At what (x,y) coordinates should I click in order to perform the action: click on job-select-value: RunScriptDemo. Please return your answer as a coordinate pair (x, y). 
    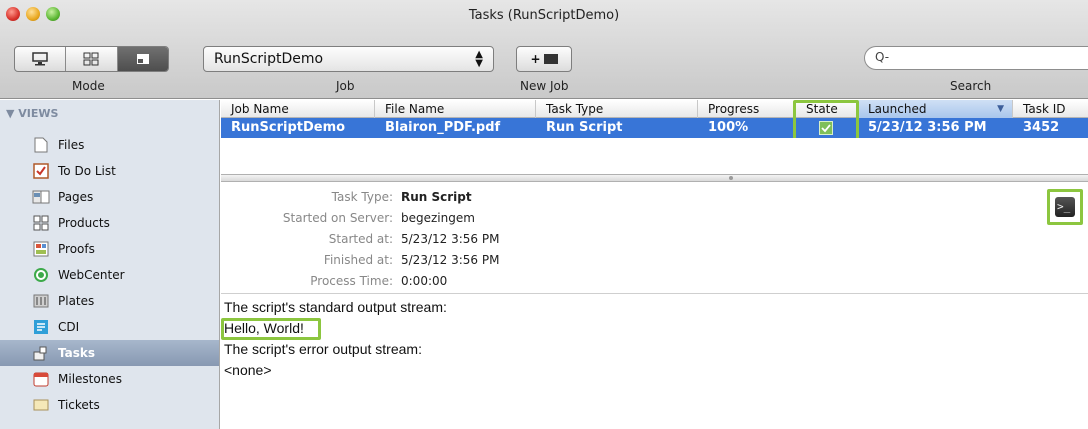
    Looking at the image, I should click on (269, 59).